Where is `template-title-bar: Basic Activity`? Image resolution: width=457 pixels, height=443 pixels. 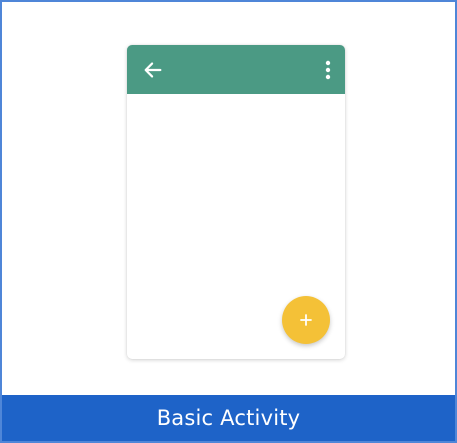
template-title-bar: Basic Activity is located at coordinates (228, 418).